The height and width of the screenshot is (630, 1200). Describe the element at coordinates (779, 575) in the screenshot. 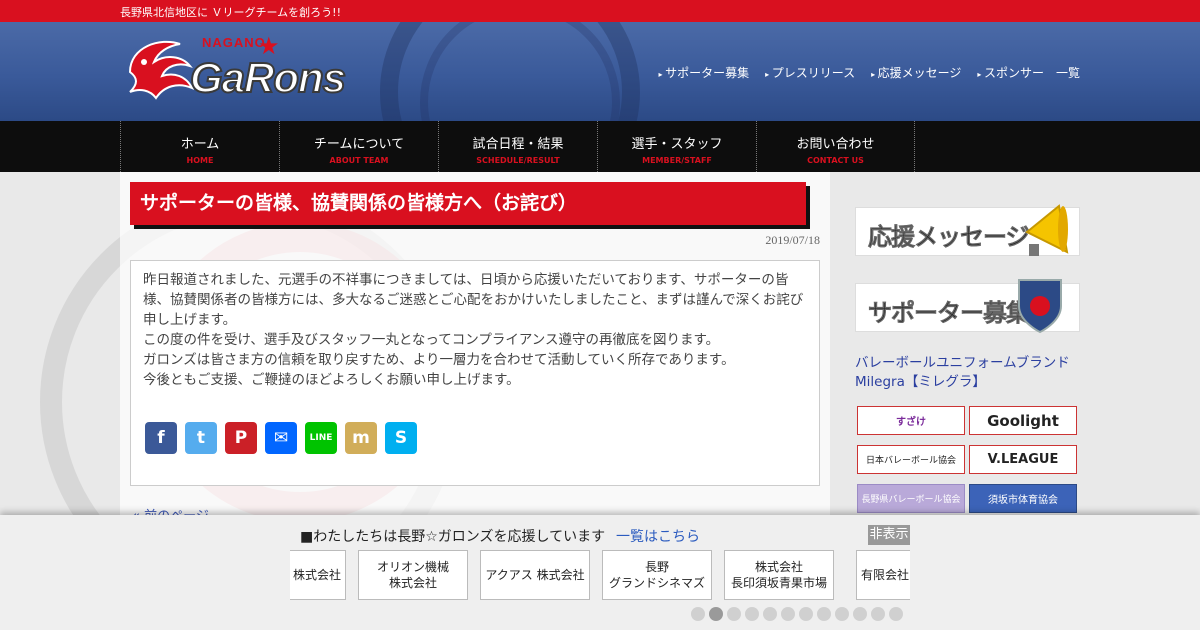

I see `supporter-card: 株式会社 長印須坂青果市場` at that location.